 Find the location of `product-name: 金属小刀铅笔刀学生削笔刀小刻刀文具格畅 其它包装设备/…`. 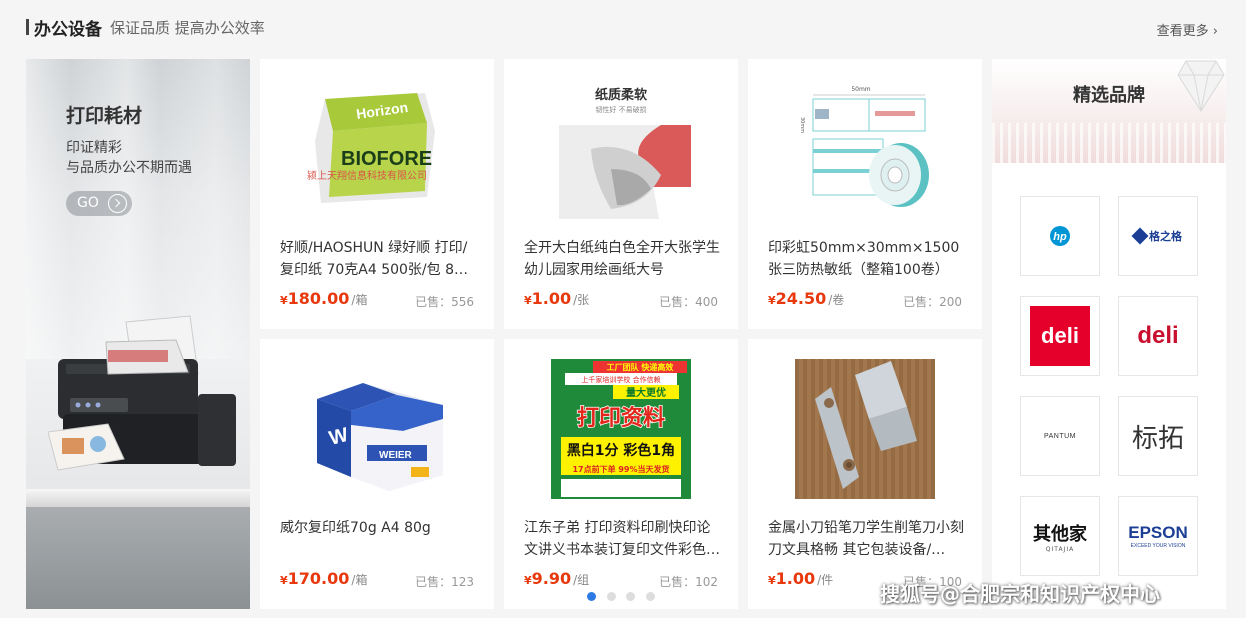

product-name: 金属小刀铅笔刀学生削笔刀小刻刀文具格畅 其它包装设备/… is located at coordinates (866, 539).